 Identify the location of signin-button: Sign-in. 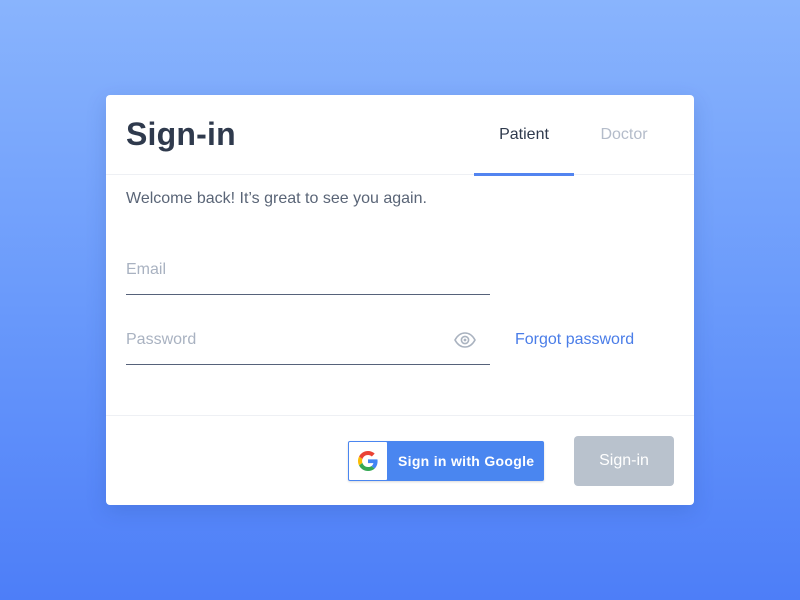
(624, 461).